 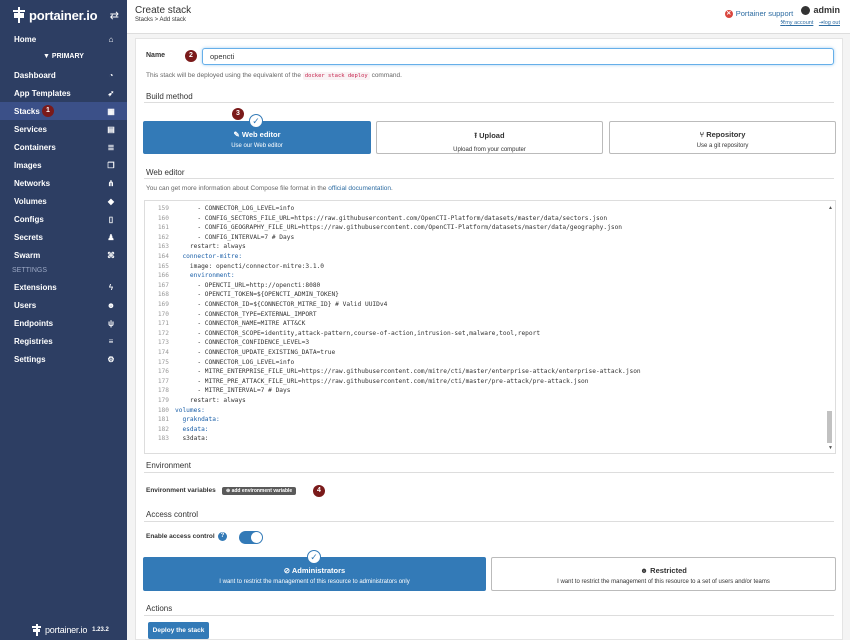 I want to click on sidebar-item-label: Extensions, so click(x=35, y=287).